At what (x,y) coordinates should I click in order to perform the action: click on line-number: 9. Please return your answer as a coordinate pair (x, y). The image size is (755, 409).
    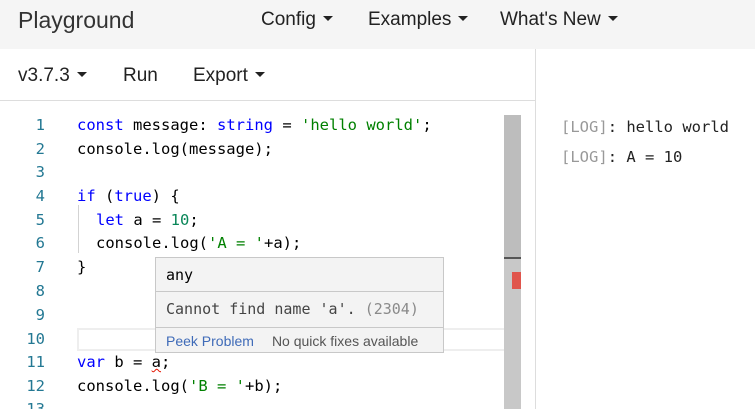
    Looking at the image, I should click on (40, 315).